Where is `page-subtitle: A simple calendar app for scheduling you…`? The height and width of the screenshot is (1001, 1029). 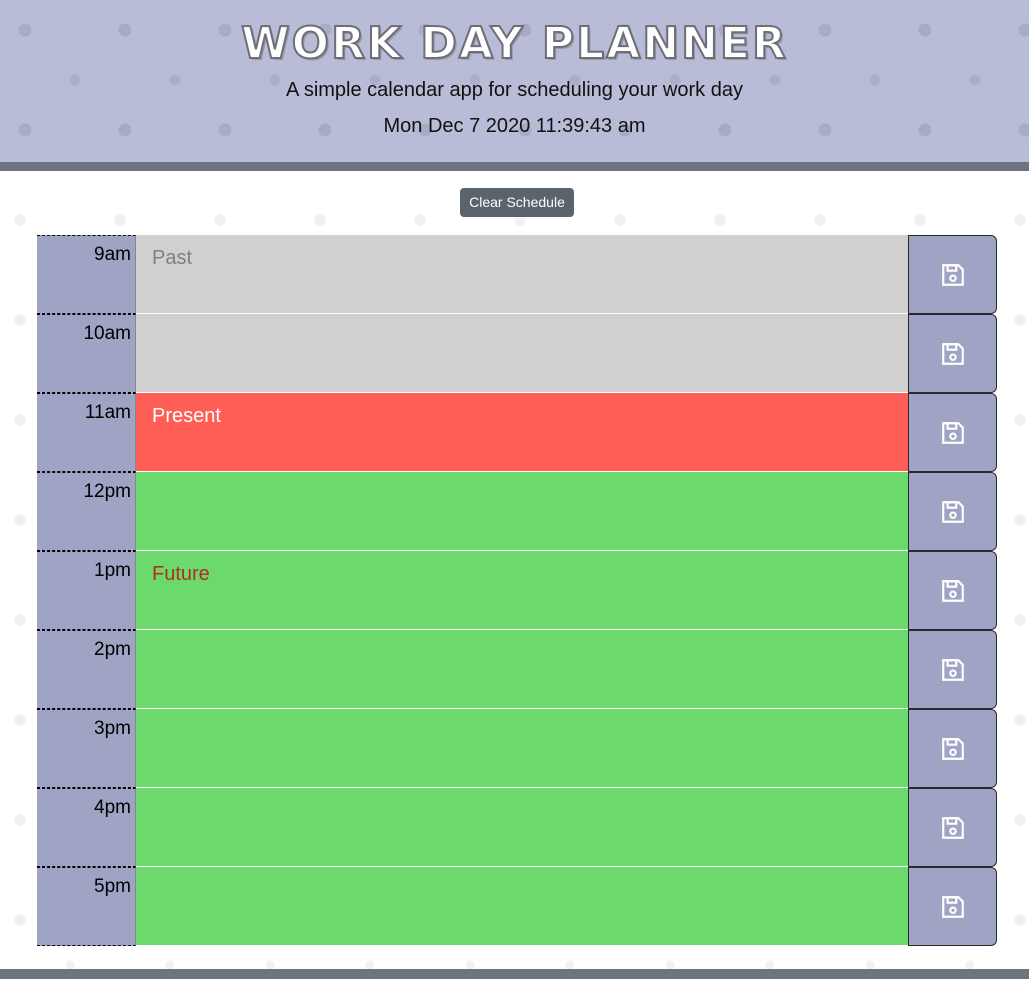 page-subtitle: A simple calendar app for scheduling you… is located at coordinates (514, 90).